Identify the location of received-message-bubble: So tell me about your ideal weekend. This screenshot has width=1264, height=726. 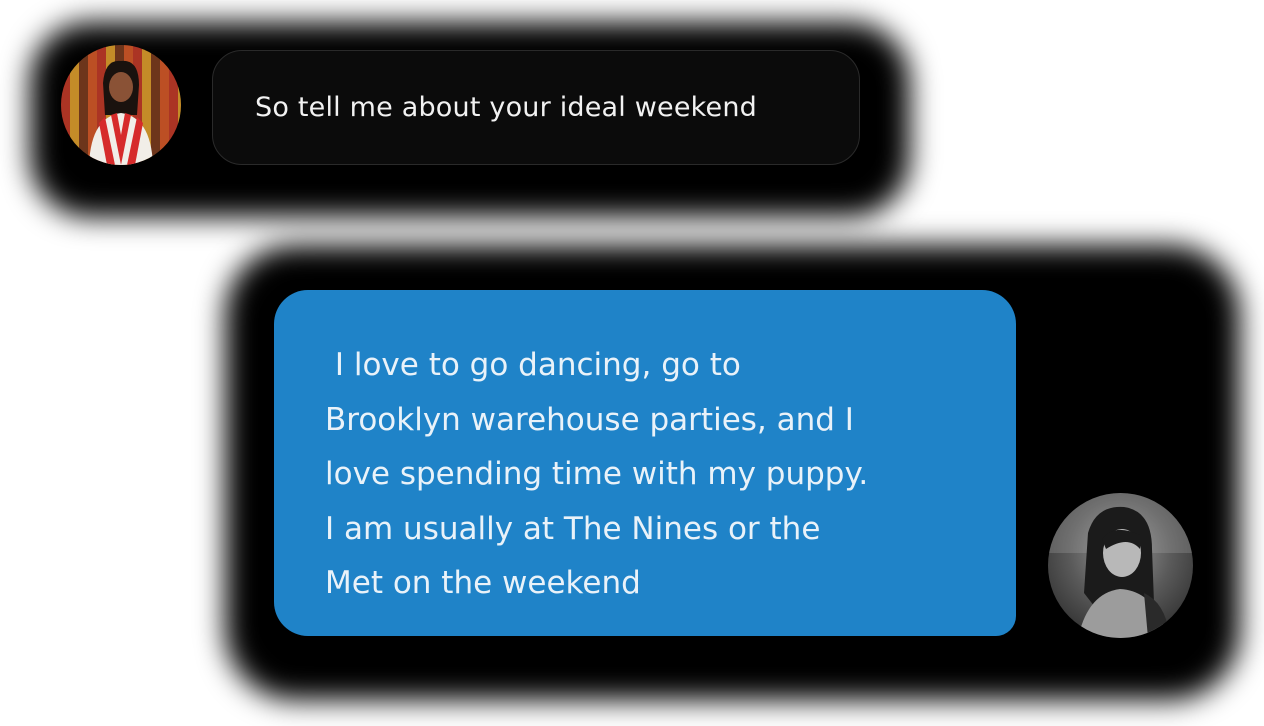
(536, 107).